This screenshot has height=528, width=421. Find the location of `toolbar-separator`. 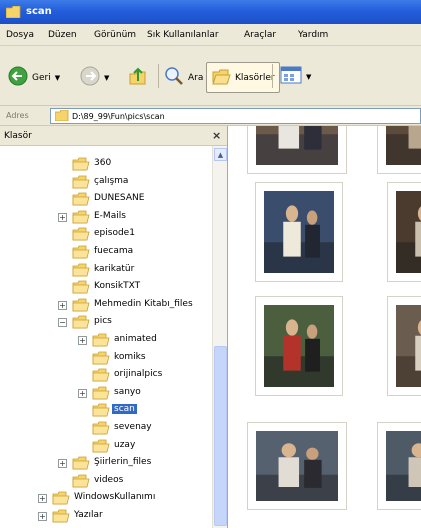

toolbar-separator is located at coordinates (272, 76).